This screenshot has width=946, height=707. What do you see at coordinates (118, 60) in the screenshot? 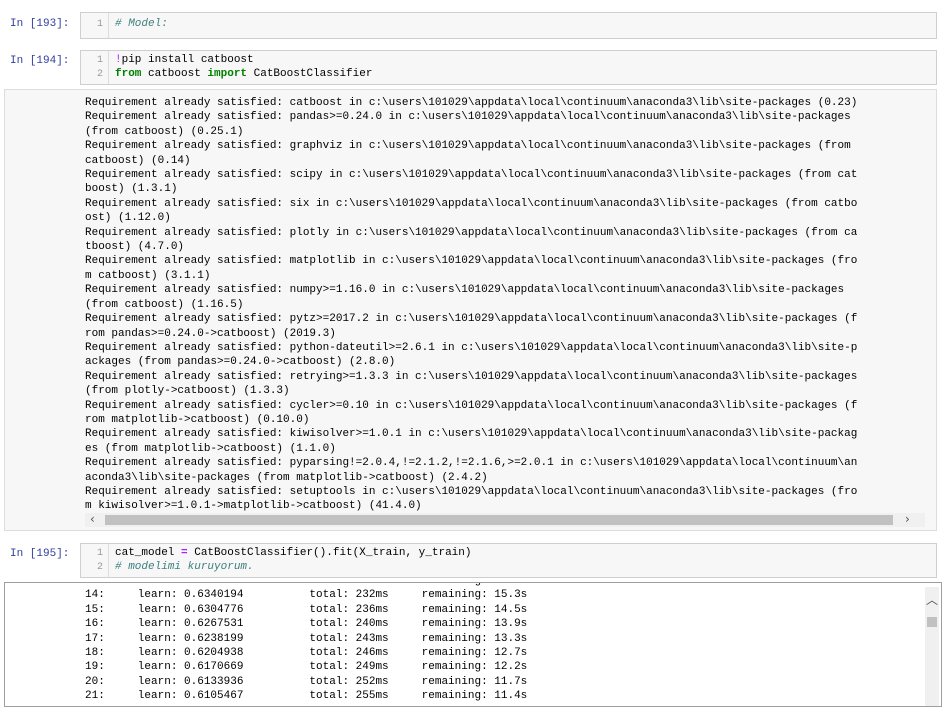
I see `shell-escape: !` at bounding box center [118, 60].